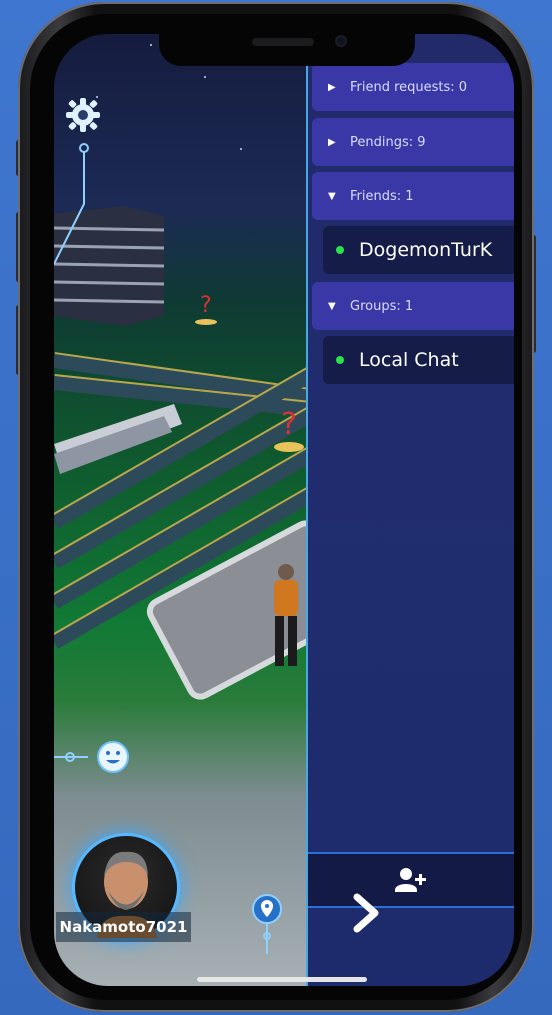 Image resolution: width=552 pixels, height=1015 pixels. What do you see at coordinates (113, 757) in the screenshot?
I see `emoji-smile-icon` at bounding box center [113, 757].